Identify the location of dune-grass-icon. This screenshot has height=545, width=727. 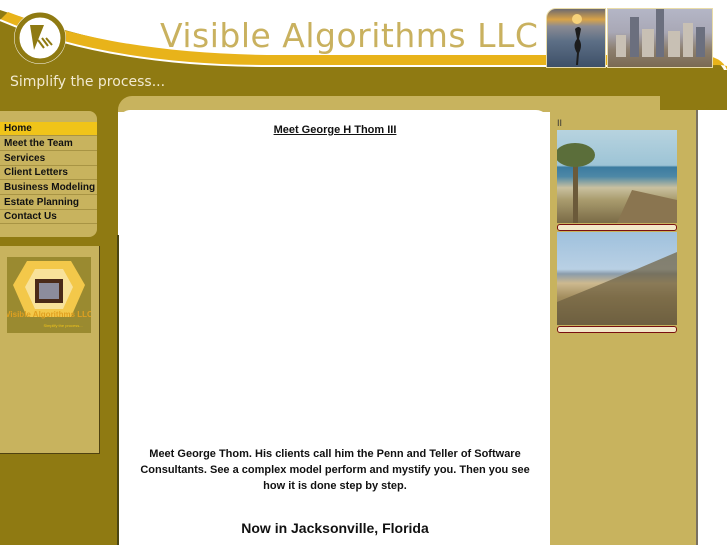
(617, 288).